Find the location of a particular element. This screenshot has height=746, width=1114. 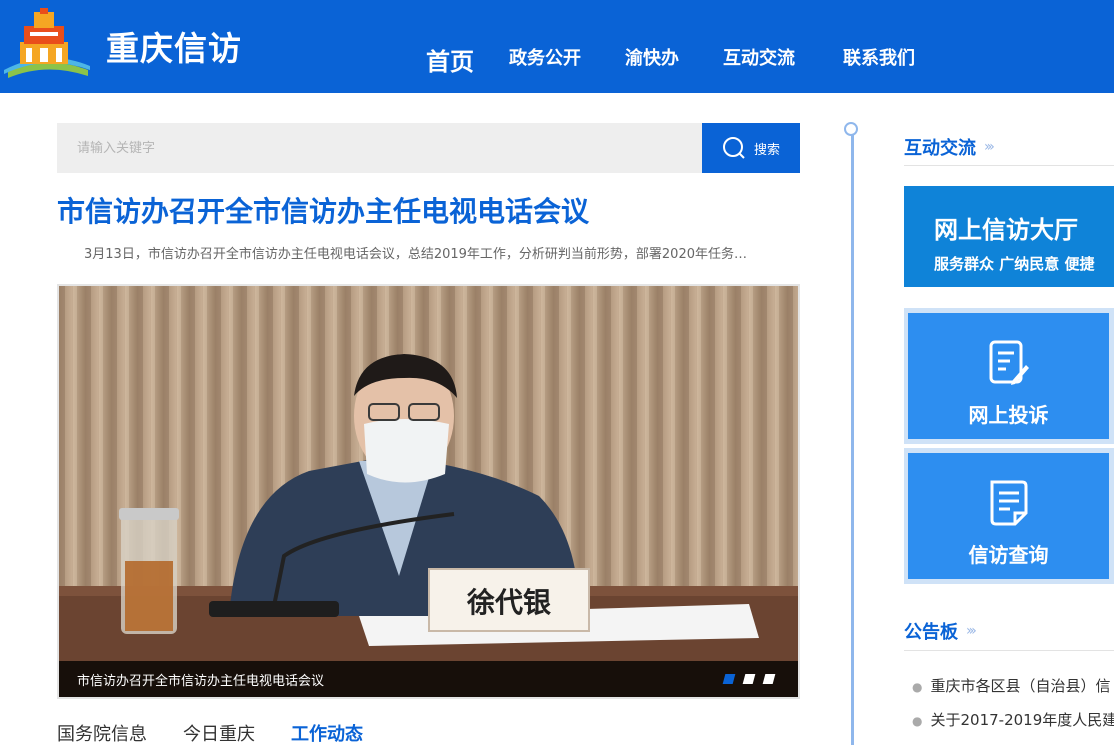

hall-subtitle: 服务群众 广纳民意 便捷 is located at coordinates (1014, 264).